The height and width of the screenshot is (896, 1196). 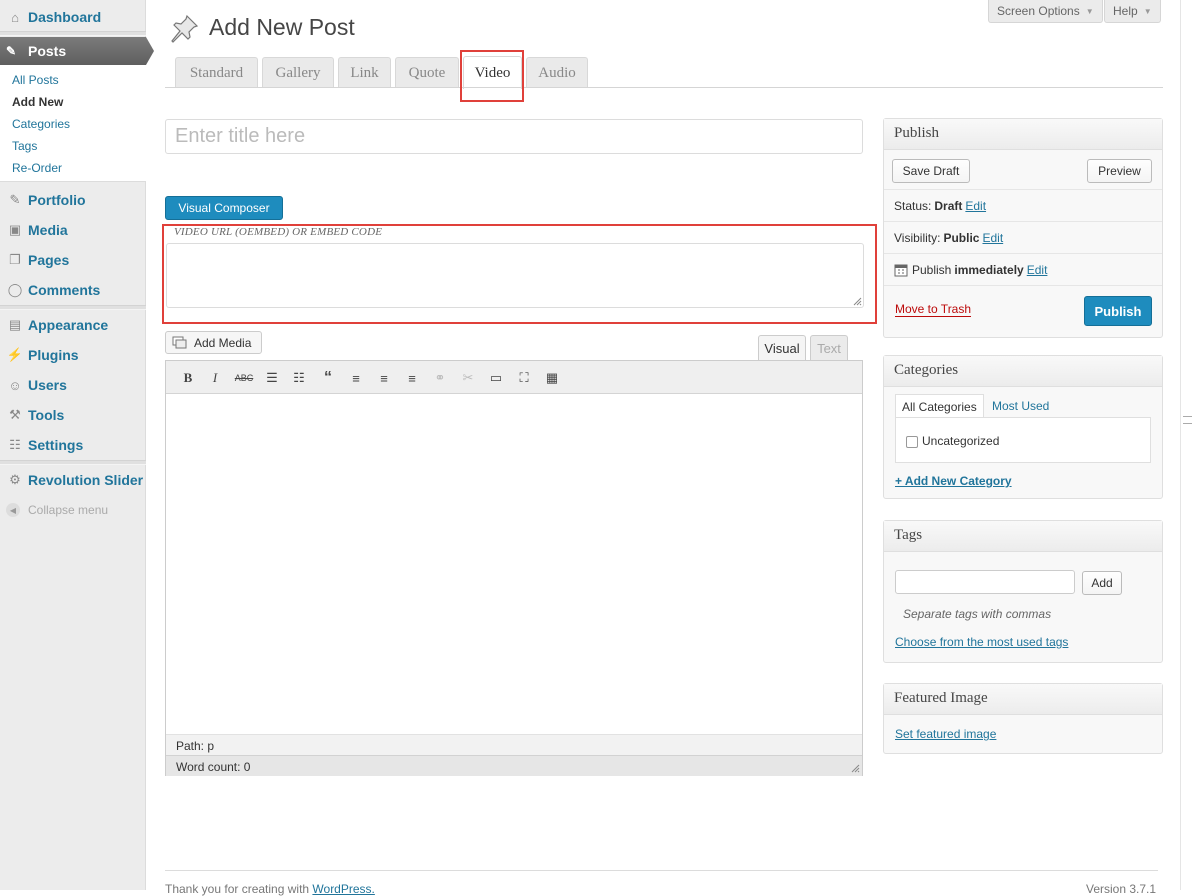 I want to click on categories-box-title: Categories, so click(x=1023, y=371).